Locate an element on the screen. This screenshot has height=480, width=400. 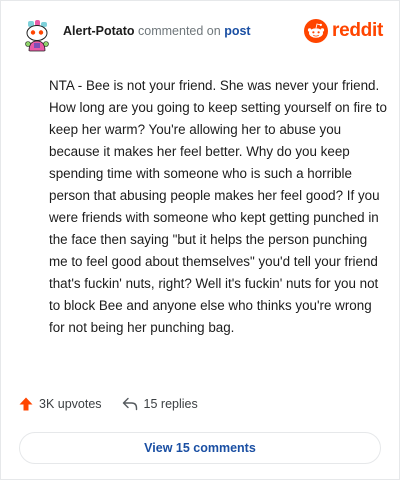
reddit-snoo-icon is located at coordinates (316, 31).